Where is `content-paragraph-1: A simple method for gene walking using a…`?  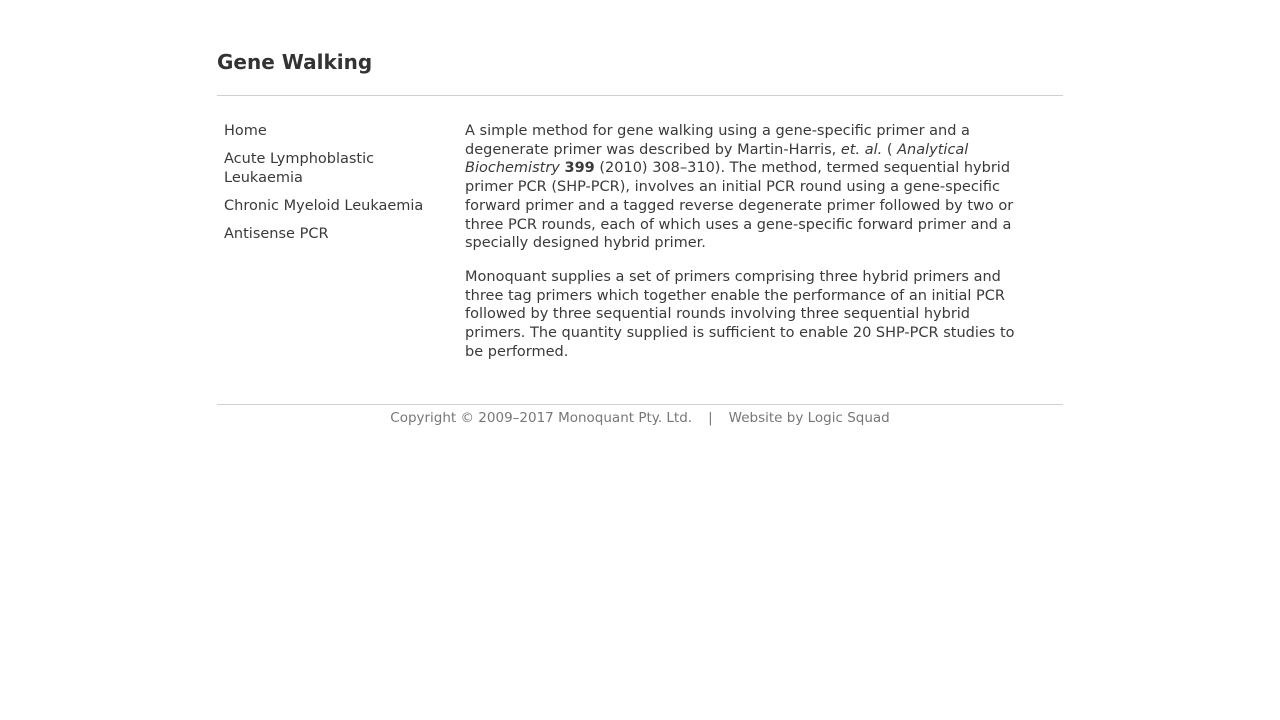
content-paragraph-1: A simple method for gene walking using a… is located at coordinates (741, 187).